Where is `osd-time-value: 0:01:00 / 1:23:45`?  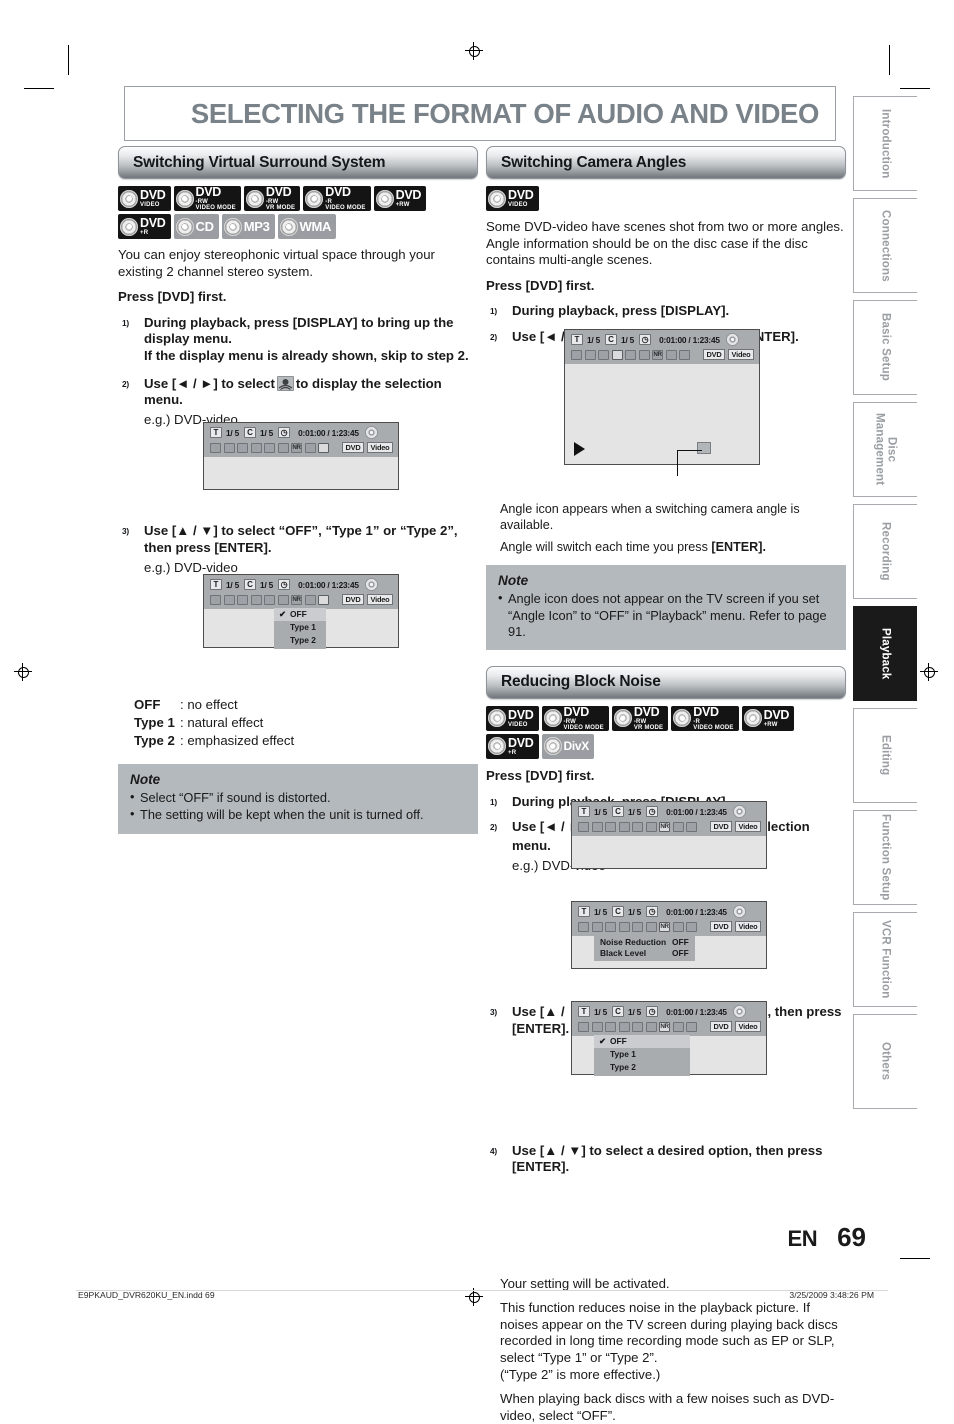
osd-time-value: 0:01:00 / 1:23:45 is located at coordinates (328, 584).